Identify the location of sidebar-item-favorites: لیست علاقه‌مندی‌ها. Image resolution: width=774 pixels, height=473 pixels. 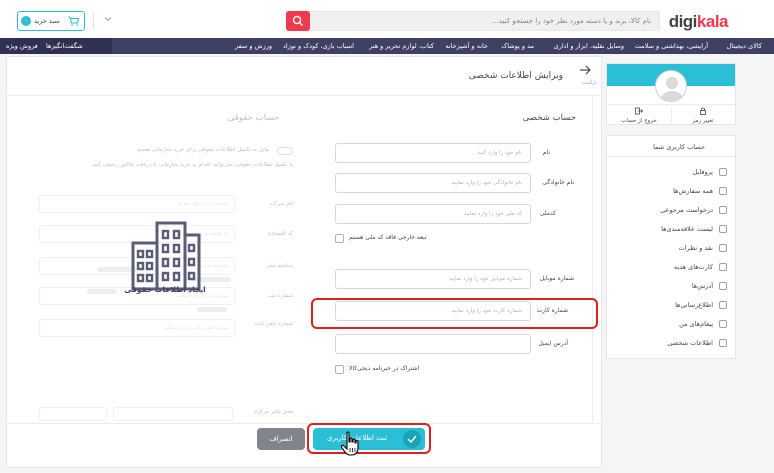
(671, 230).